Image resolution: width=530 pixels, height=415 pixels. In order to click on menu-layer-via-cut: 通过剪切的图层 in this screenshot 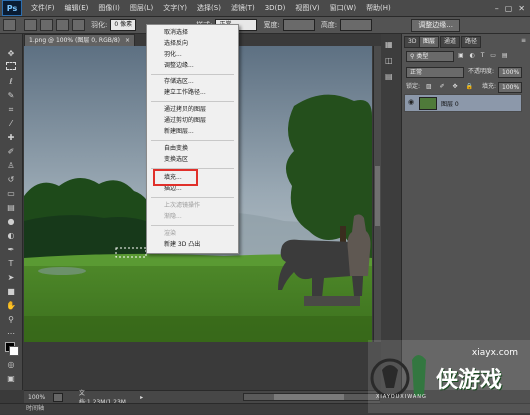, I will do `click(185, 121)`.